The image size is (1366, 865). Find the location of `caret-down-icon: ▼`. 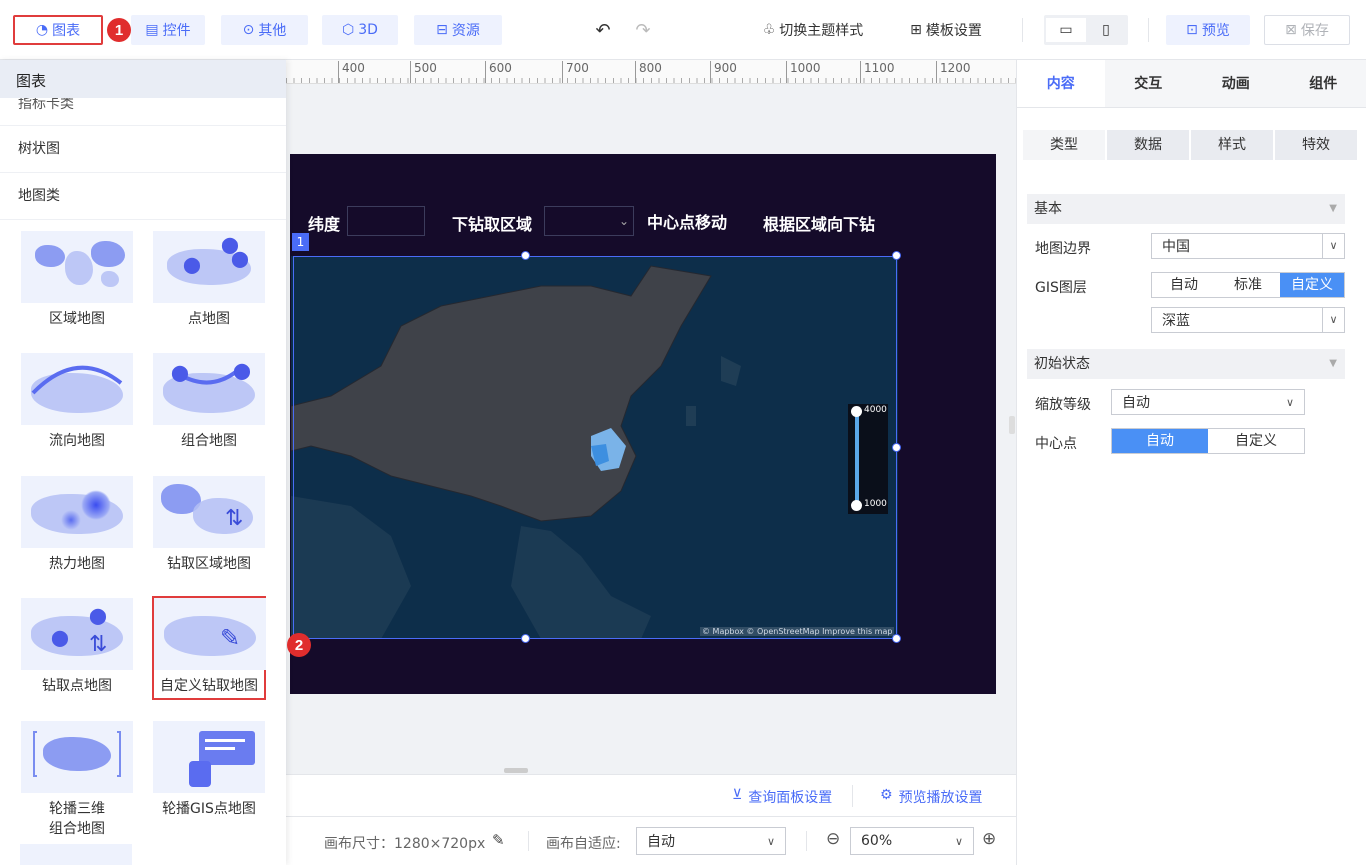

caret-down-icon: ▼ is located at coordinates (1333, 363).